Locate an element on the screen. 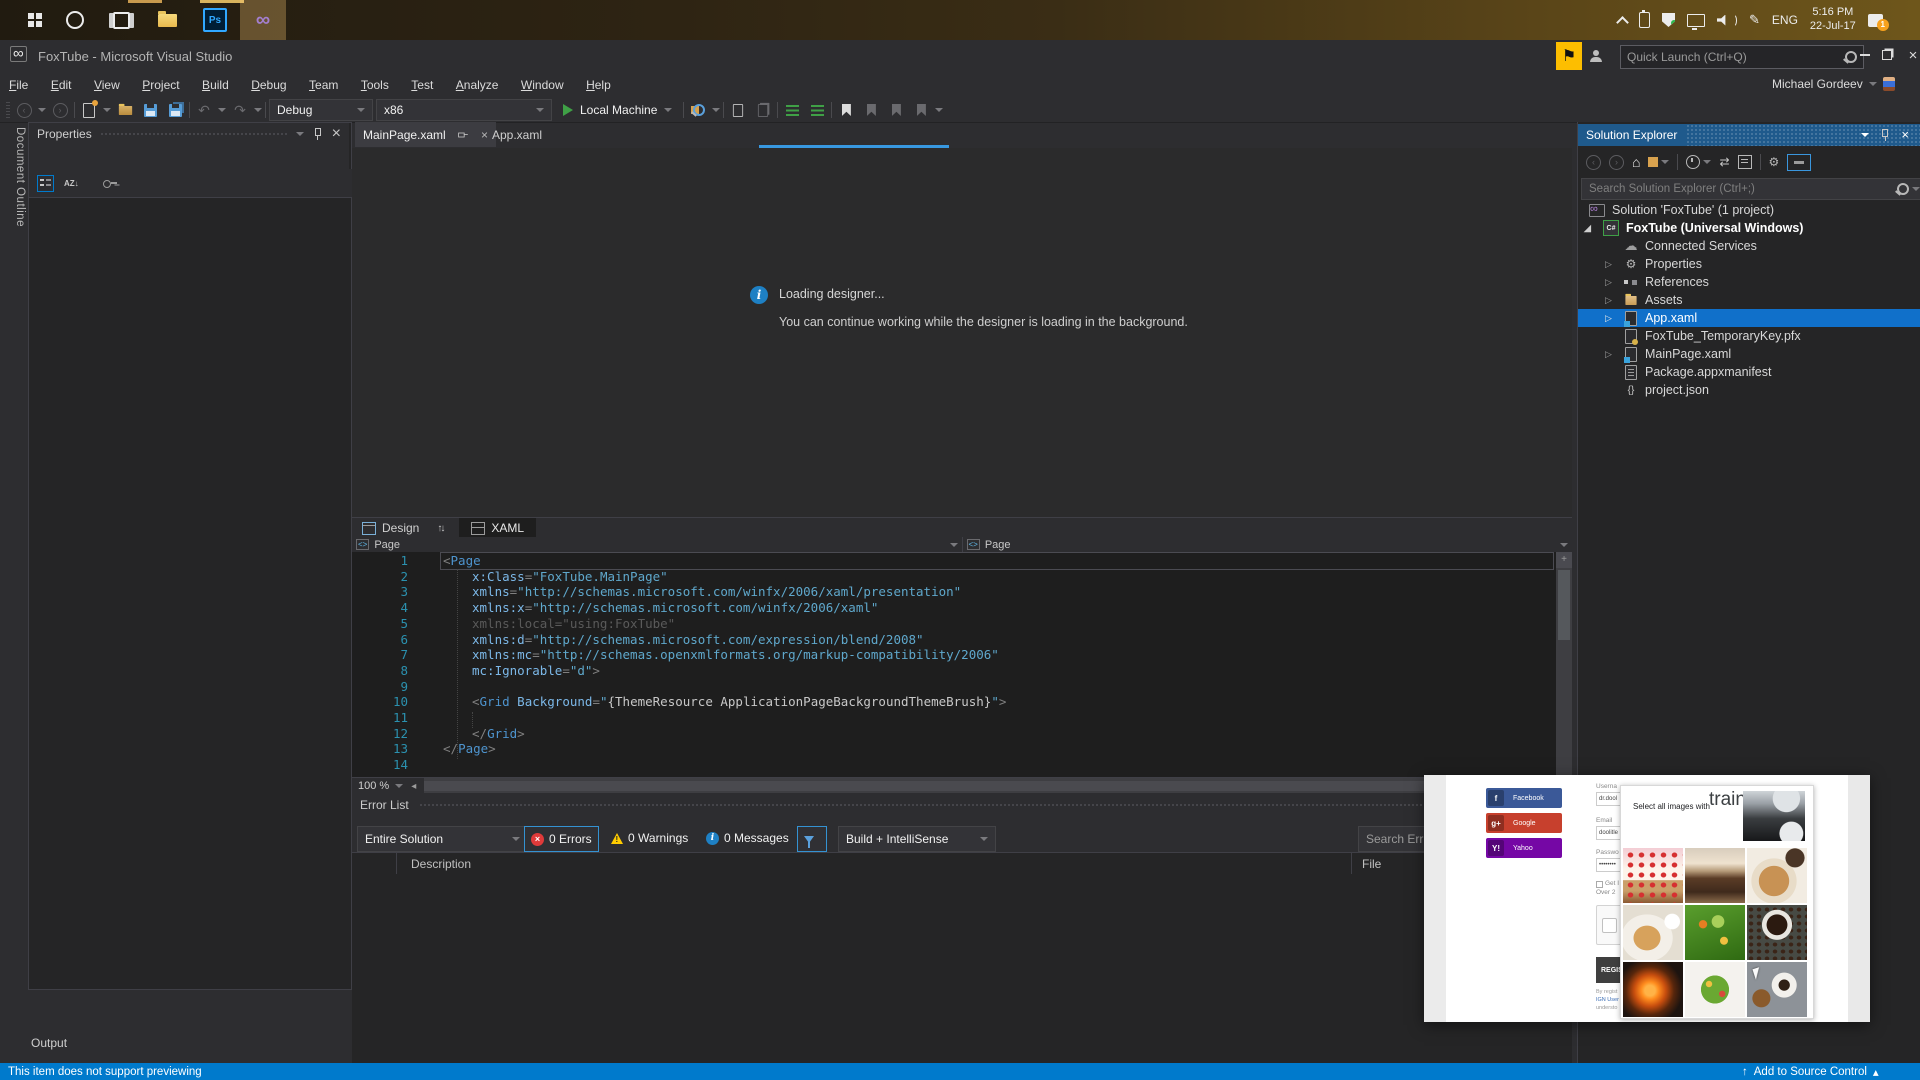  close-button: × is located at coordinates (1908, 55).